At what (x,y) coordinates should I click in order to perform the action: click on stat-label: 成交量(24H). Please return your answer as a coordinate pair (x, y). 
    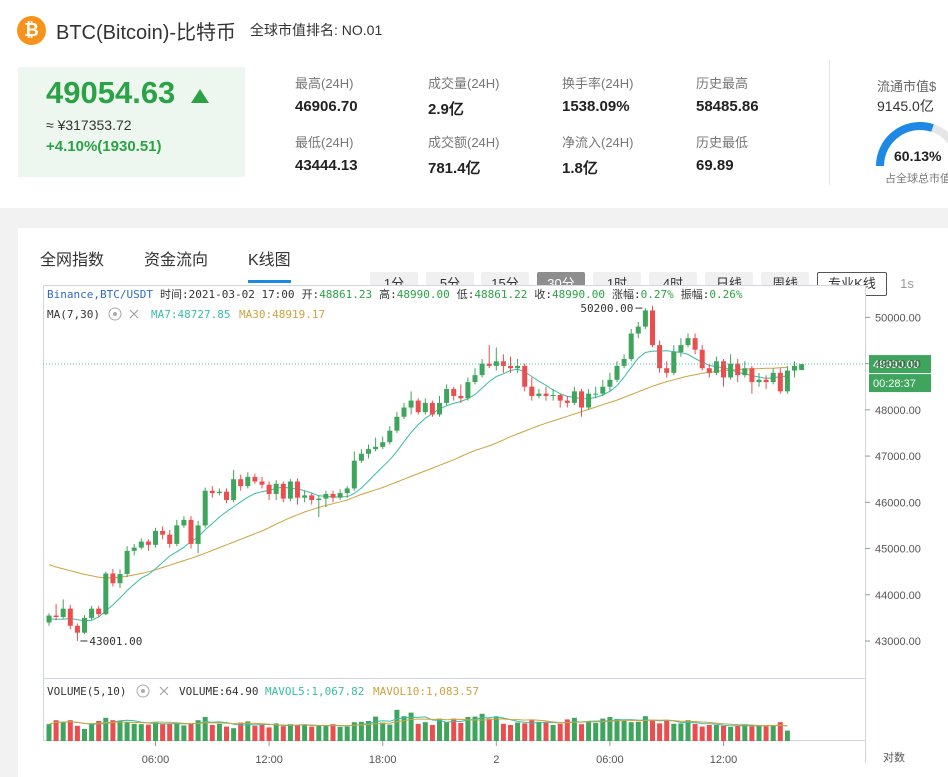
    Looking at the image, I should click on (488, 82).